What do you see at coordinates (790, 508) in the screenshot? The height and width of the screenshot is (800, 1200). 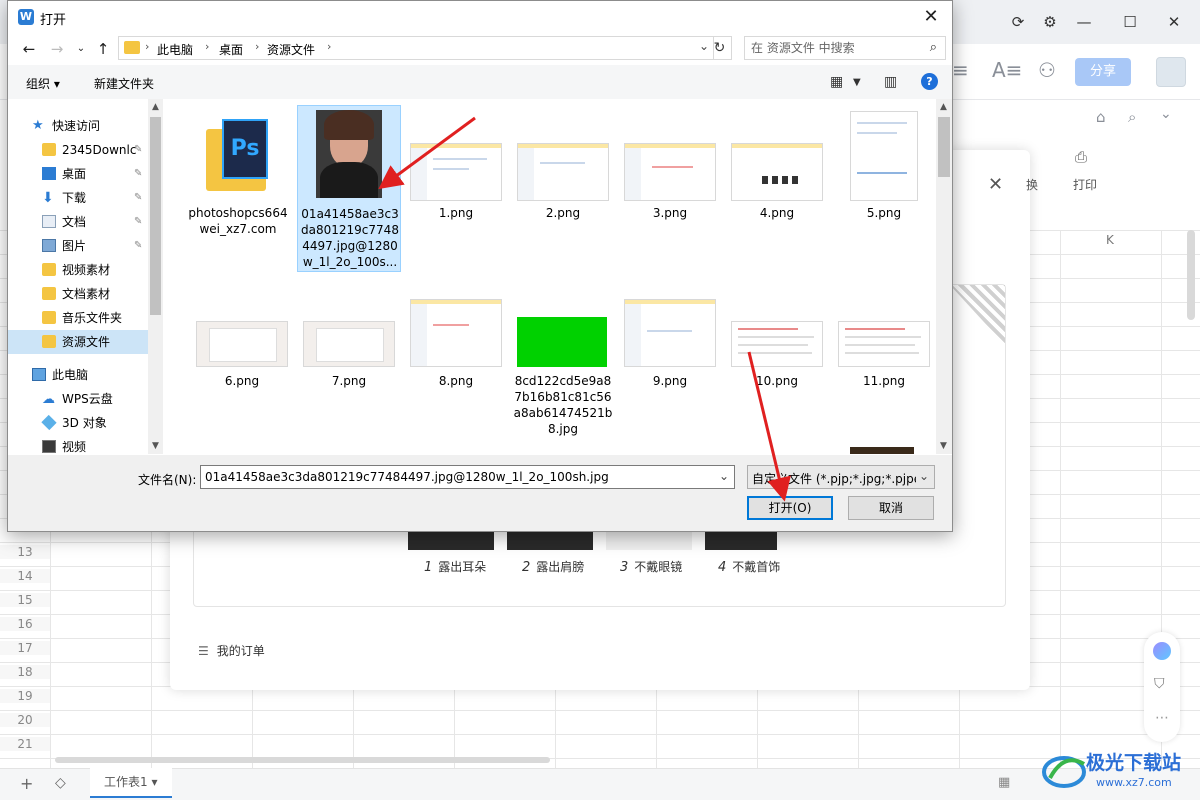 I see `open-button: 打开(O)` at bounding box center [790, 508].